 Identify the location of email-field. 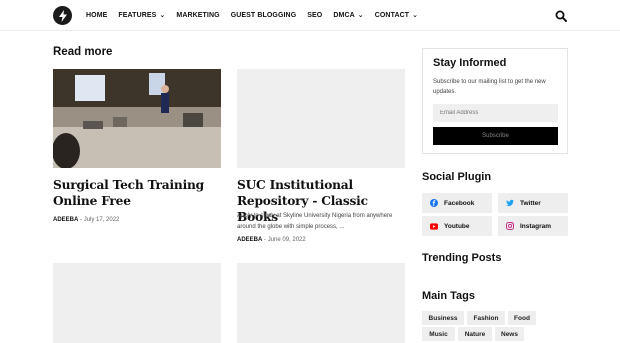
(495, 113).